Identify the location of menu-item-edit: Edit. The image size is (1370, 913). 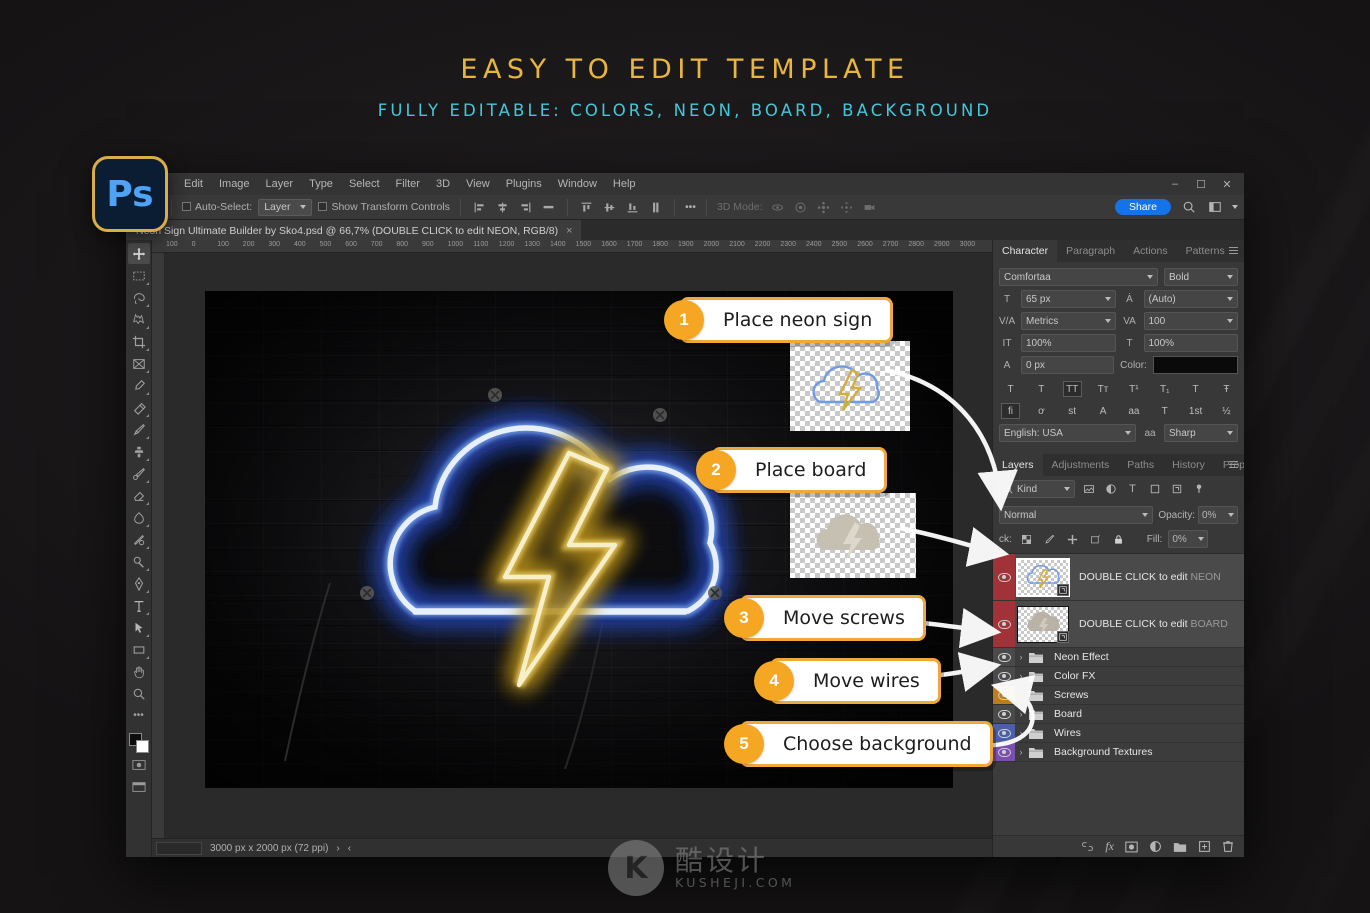
(193, 184).